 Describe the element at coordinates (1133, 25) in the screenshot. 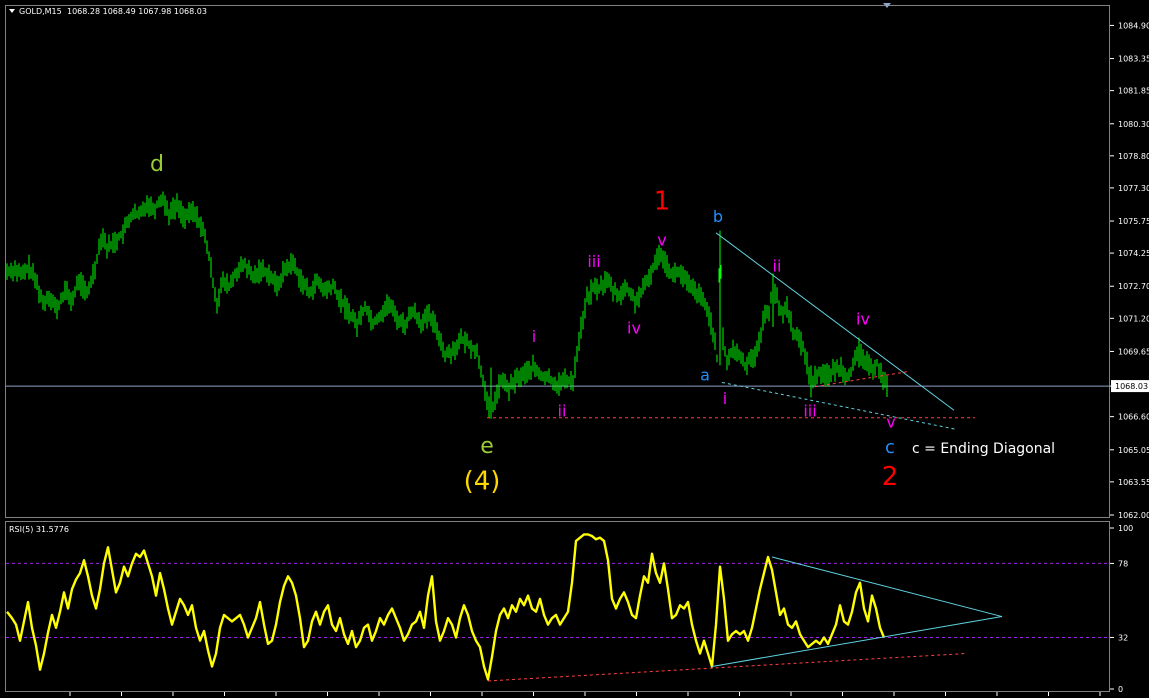

I see `price-tick-label: 1084.90` at that location.